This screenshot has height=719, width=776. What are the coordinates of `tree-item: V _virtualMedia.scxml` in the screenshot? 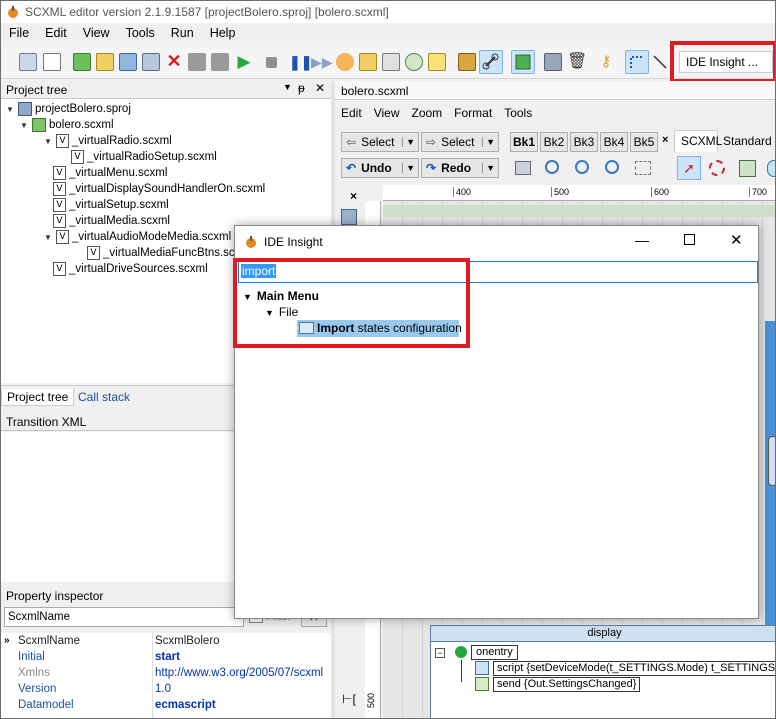 It's located at (111, 221).